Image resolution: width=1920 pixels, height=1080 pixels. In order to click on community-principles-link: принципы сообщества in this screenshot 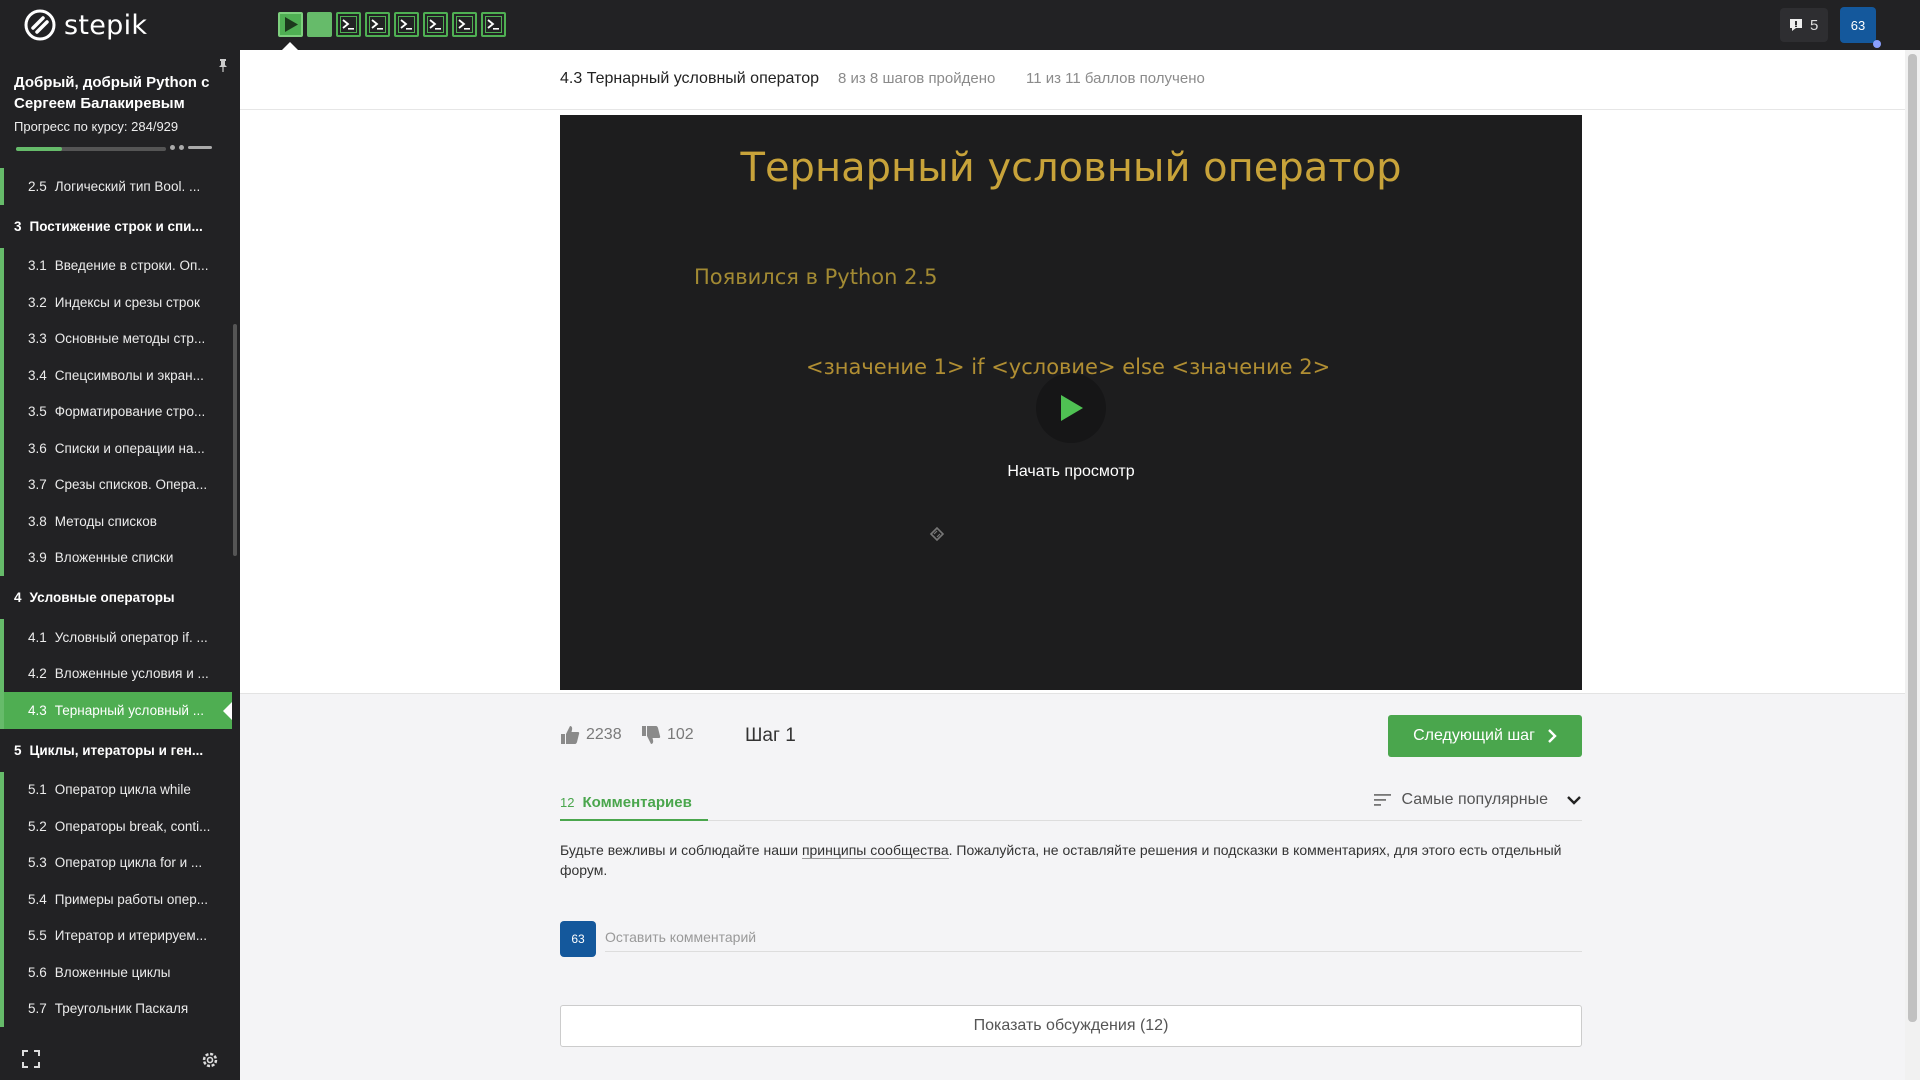, I will do `click(875, 850)`.